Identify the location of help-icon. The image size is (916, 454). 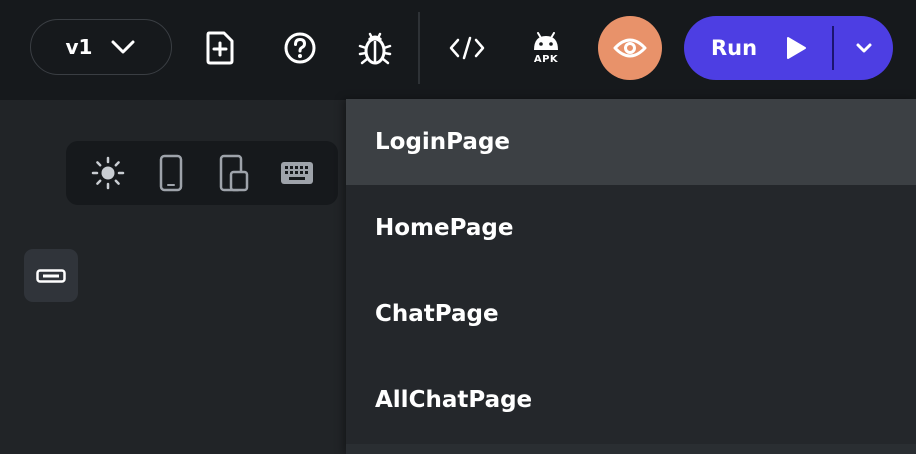
(300, 48).